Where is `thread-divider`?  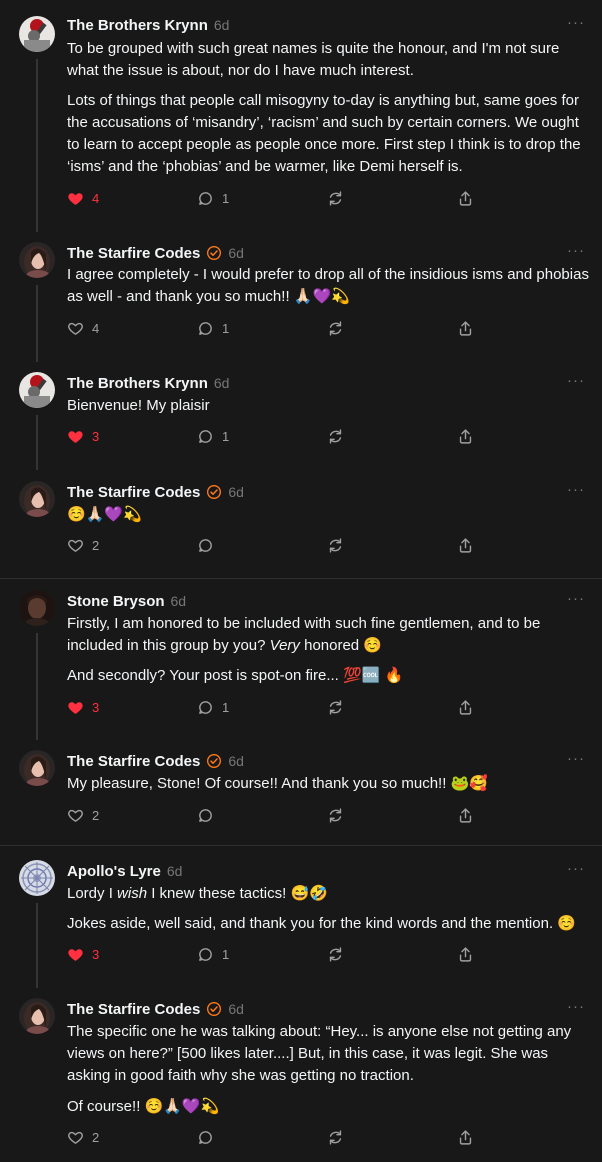
thread-divider is located at coordinates (301, 845).